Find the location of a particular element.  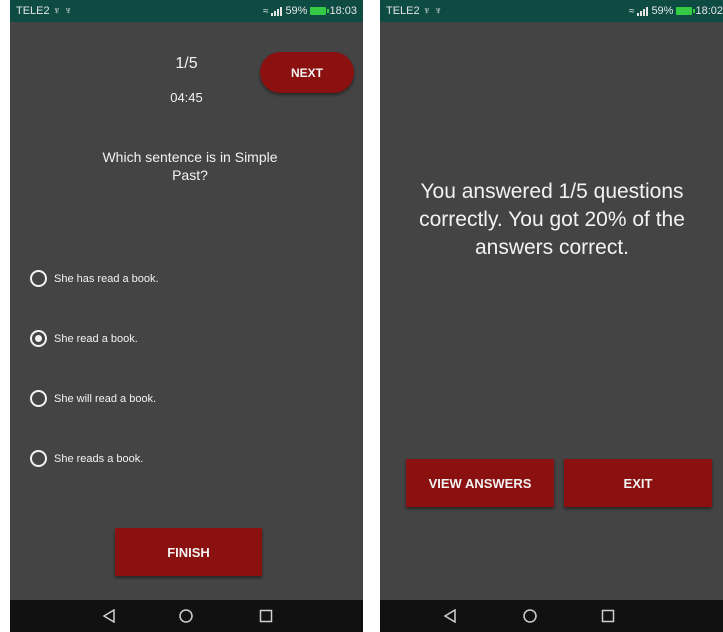

option-4: She reads a book. is located at coordinates (86, 458).